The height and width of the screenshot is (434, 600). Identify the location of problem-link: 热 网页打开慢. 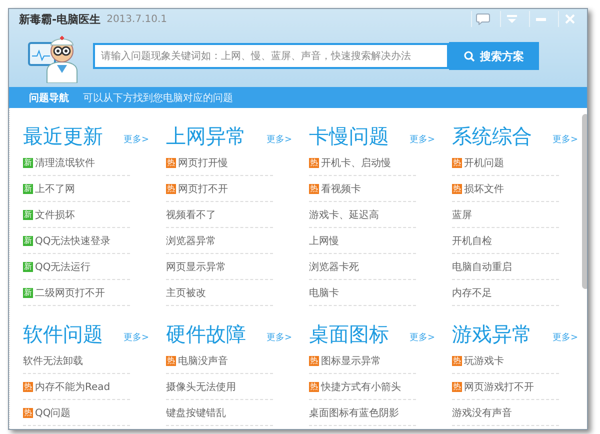
(219, 163).